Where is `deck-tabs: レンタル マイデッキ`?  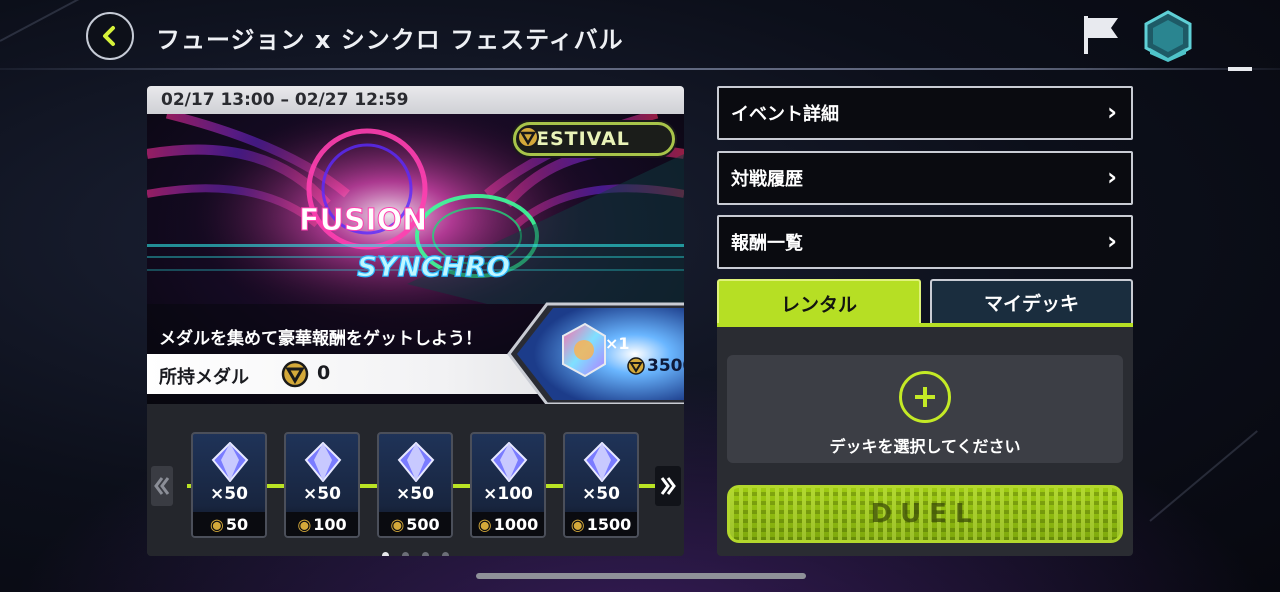
deck-tabs: レンタル マイデッキ is located at coordinates (925, 303).